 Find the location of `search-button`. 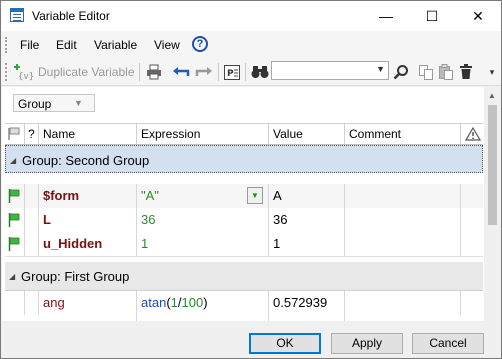

search-button is located at coordinates (401, 72).